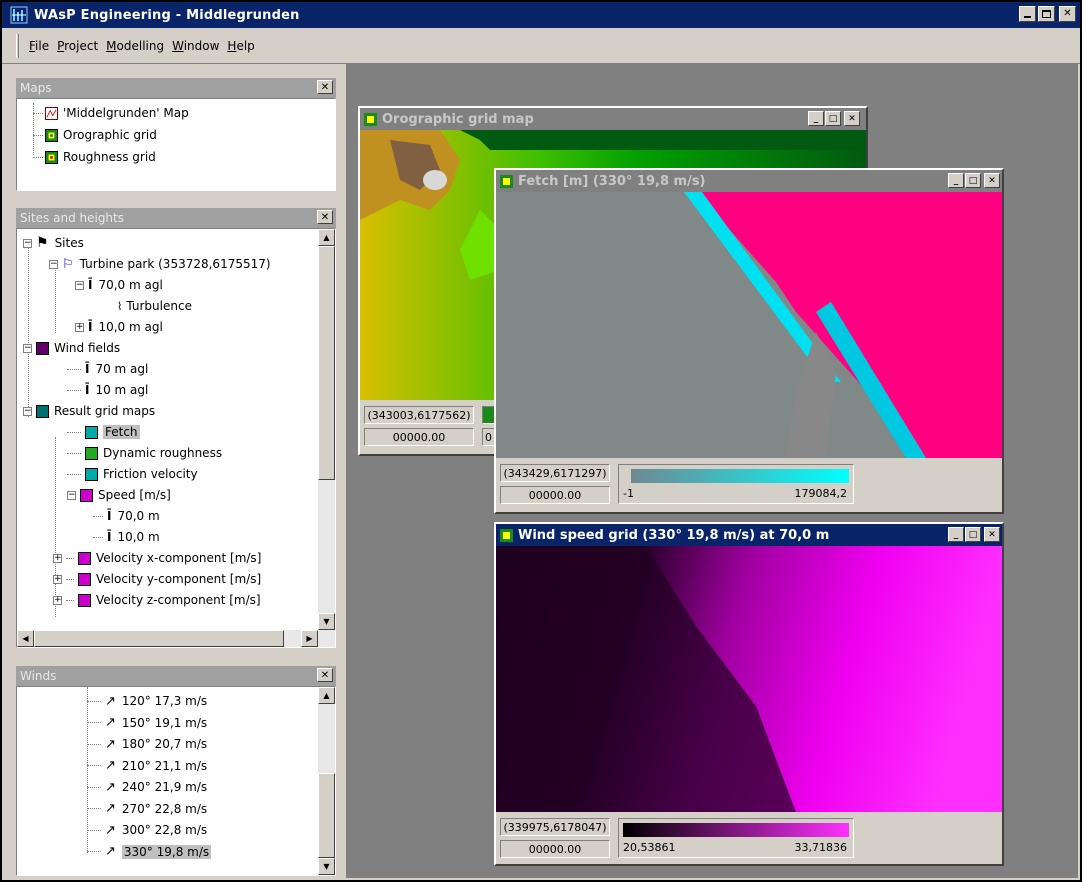  I want to click on minimize-button, so click(1027, 14).